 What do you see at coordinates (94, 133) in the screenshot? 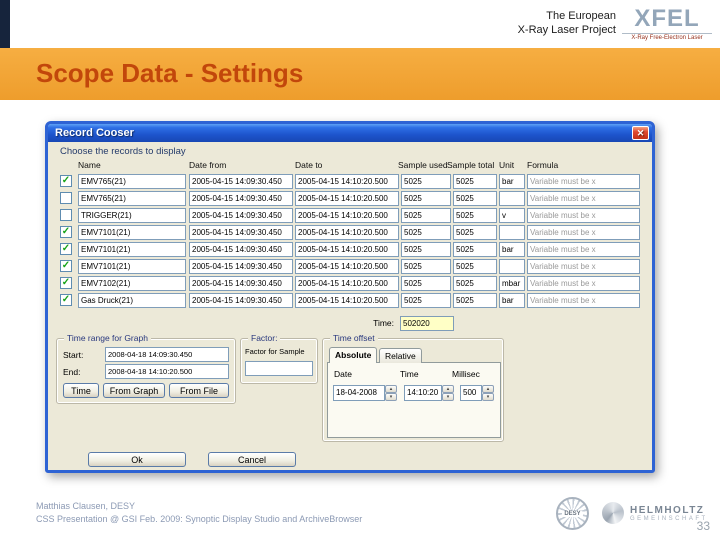
I see `dialog-title: Record Cooser` at bounding box center [94, 133].